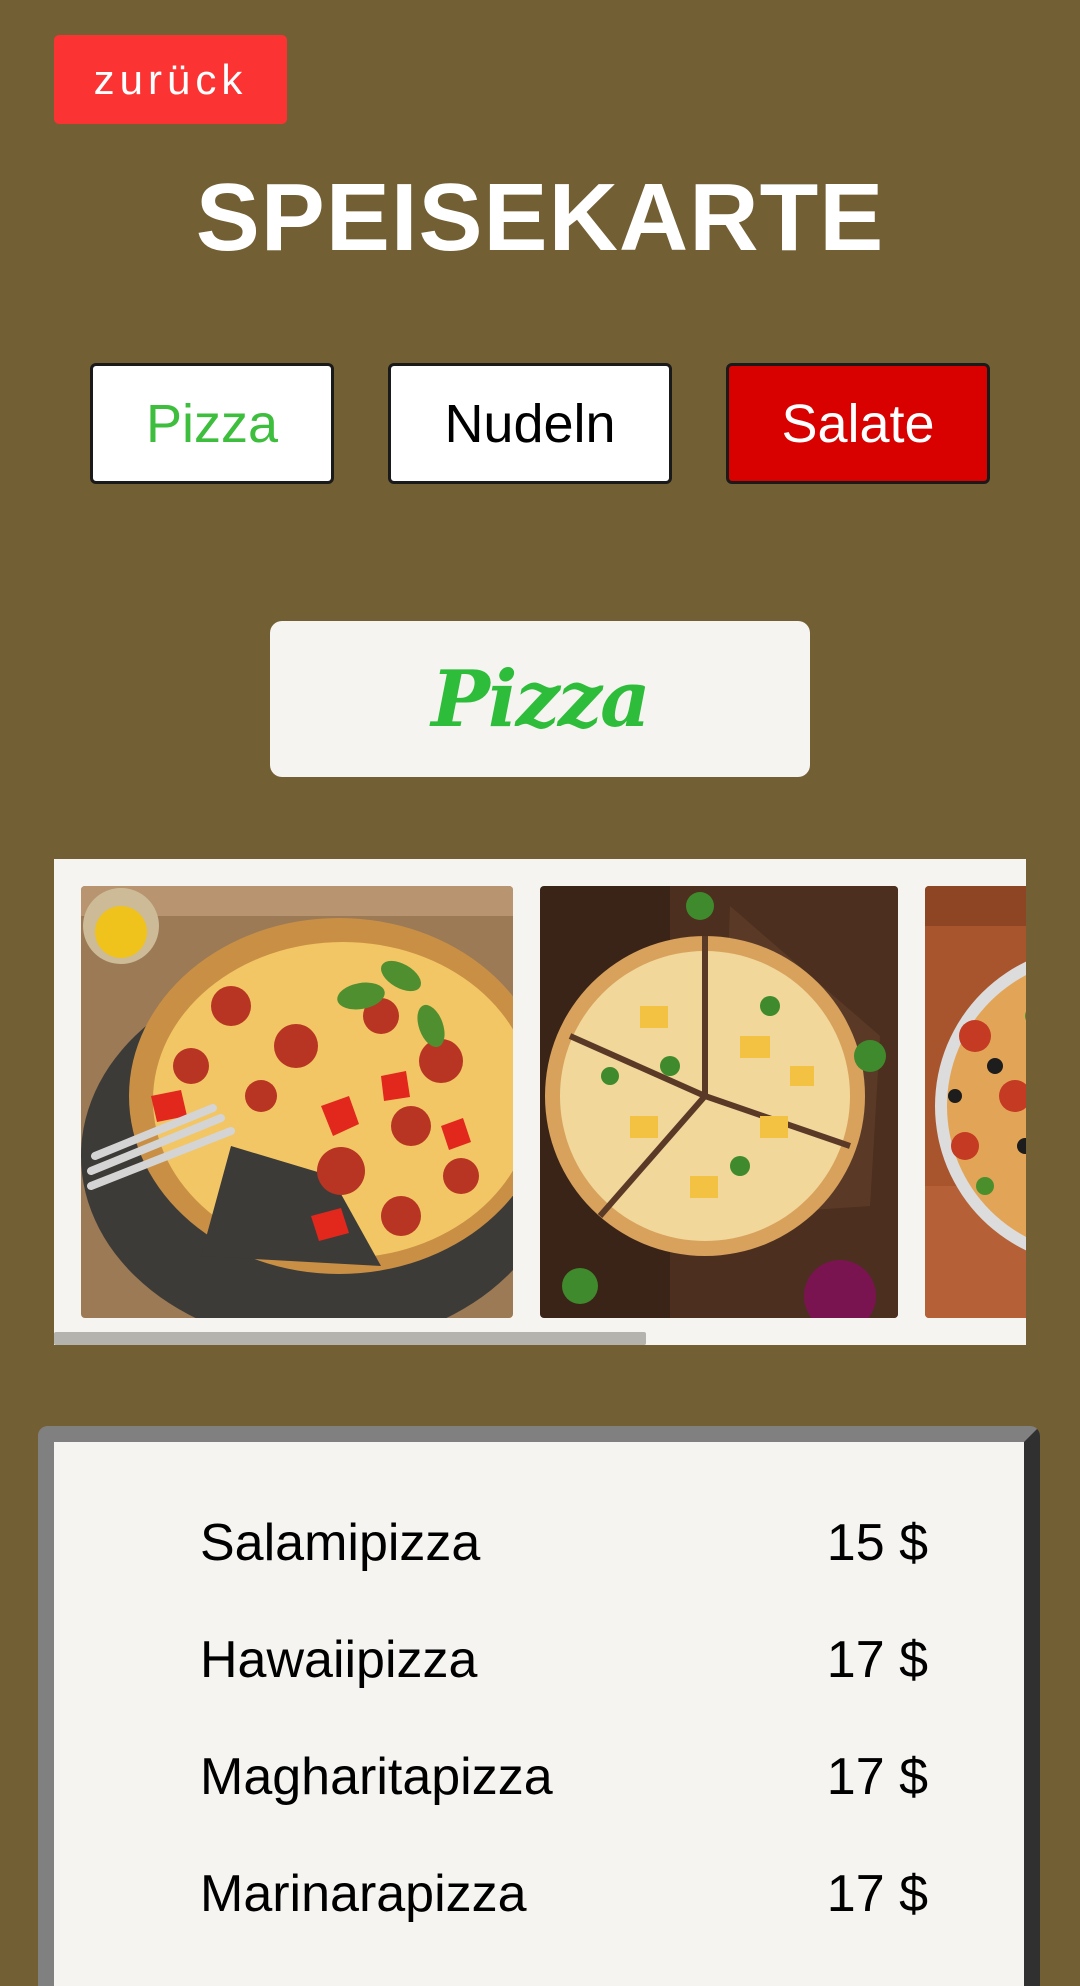 This screenshot has width=1080, height=1986. What do you see at coordinates (363, 1894) in the screenshot?
I see `menu-item-name: Marinarapizza` at bounding box center [363, 1894].